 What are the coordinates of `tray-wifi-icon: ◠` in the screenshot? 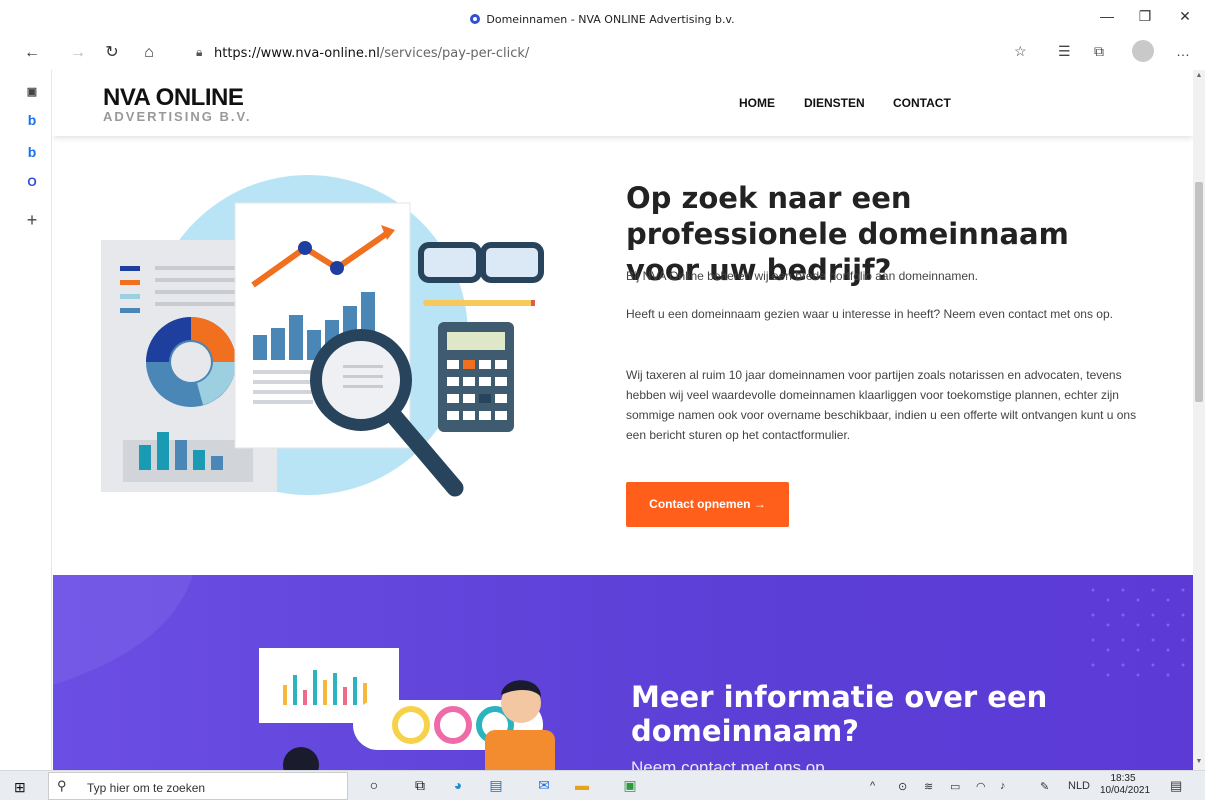 It's located at (981, 786).